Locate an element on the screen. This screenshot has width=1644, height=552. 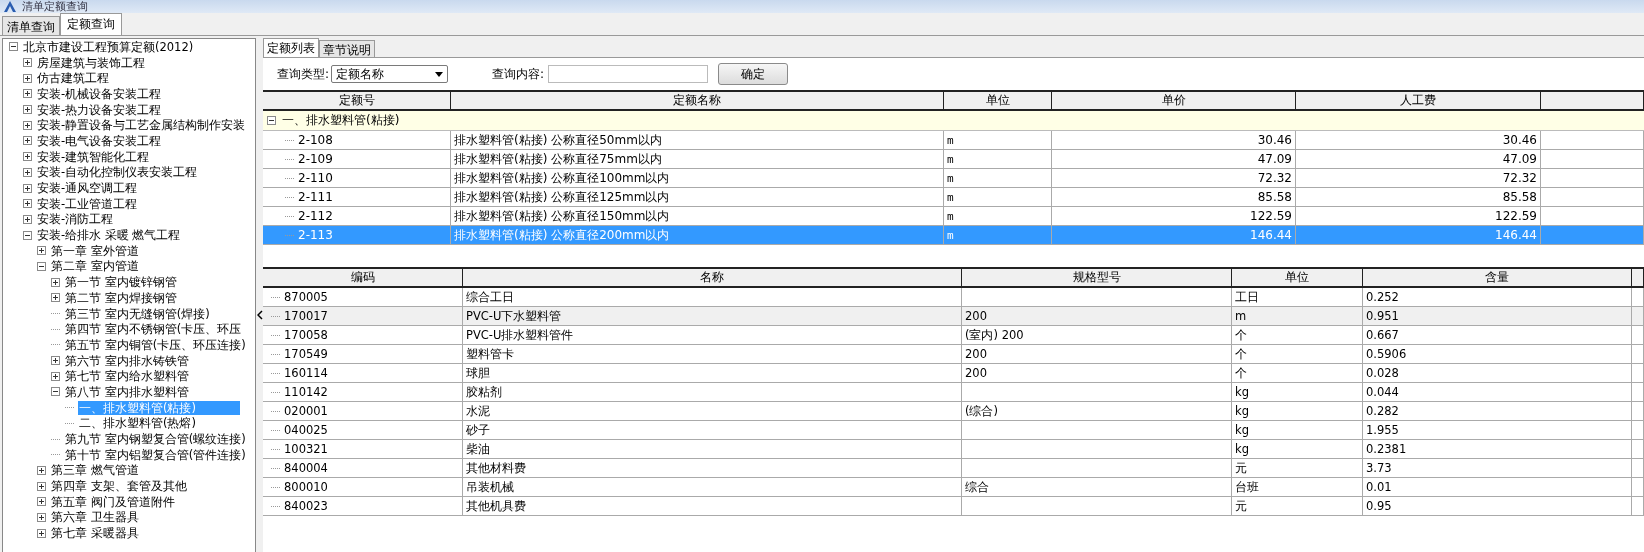
tree-item: 第五节 室内铜管(卡压、环压连接) is located at coordinates (155, 344).